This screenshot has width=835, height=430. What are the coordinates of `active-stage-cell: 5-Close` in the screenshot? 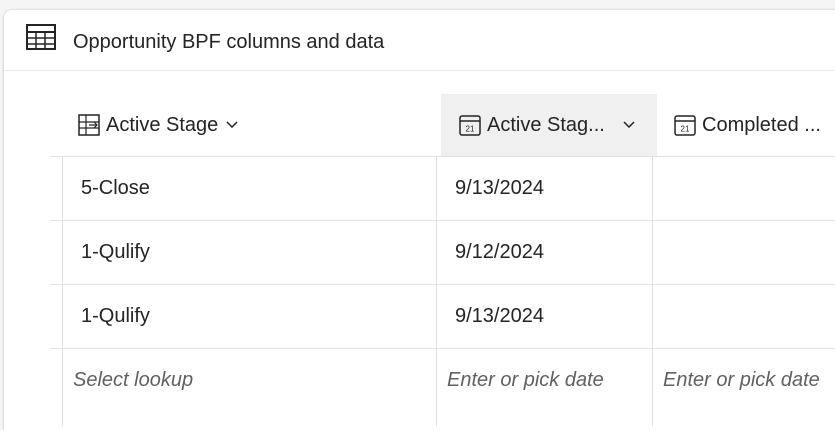 It's located at (115, 188).